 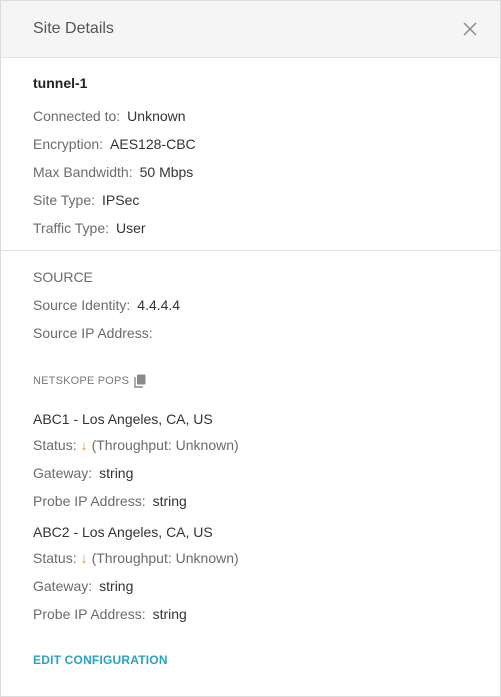 What do you see at coordinates (100, 660) in the screenshot?
I see `edit-configuration-link: EDIT CONFIGURATION` at bounding box center [100, 660].